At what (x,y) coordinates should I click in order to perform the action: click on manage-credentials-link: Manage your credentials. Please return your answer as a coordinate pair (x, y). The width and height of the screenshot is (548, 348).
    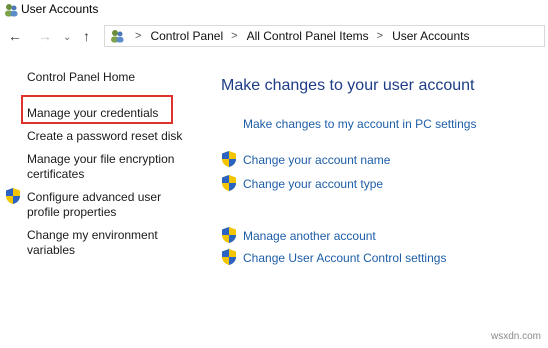
    Looking at the image, I should click on (92, 113).